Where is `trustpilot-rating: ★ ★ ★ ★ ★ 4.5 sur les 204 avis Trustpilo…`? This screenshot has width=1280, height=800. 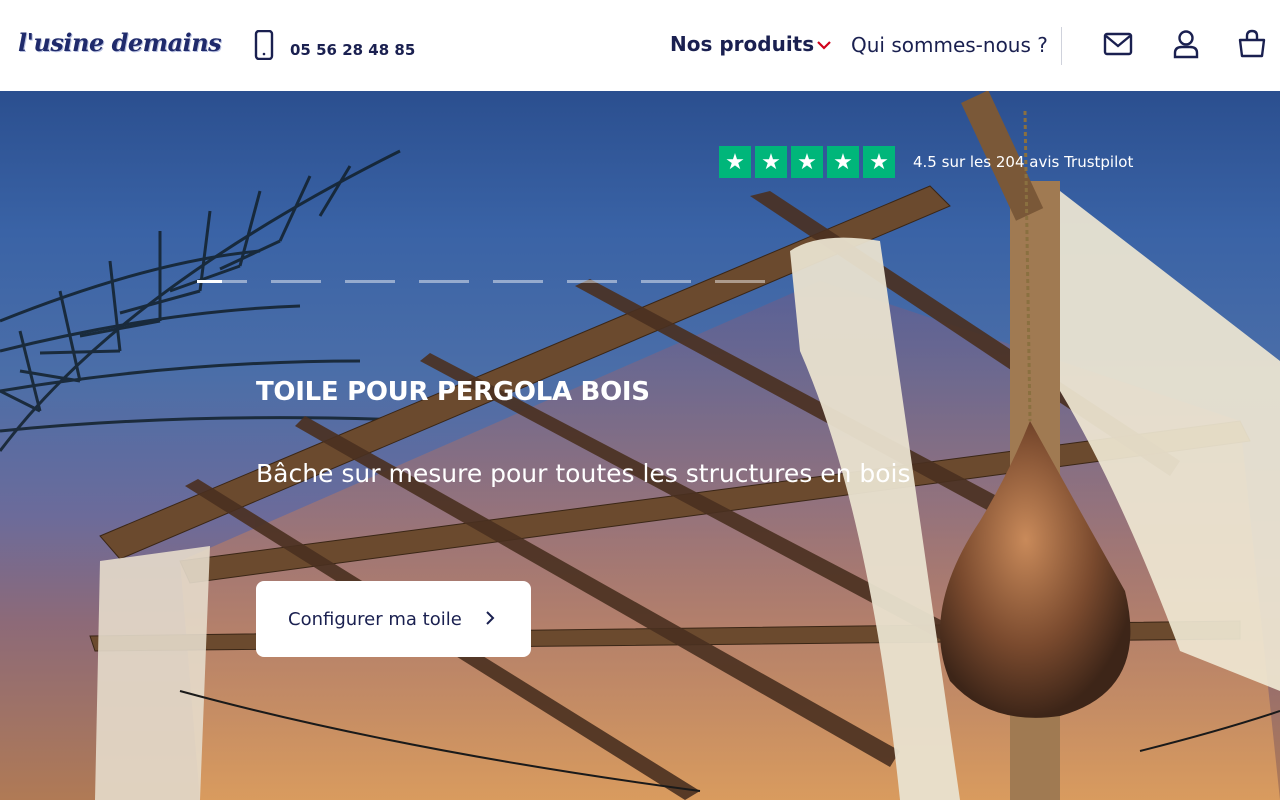
trustpilot-rating: ★ ★ ★ ★ ★ 4.5 sur les 204 avis Trustpilo… is located at coordinates (926, 162).